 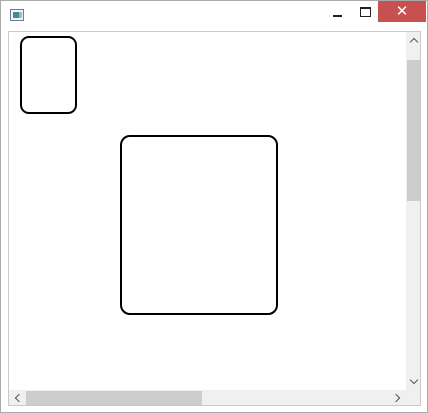 I want to click on close-icon: ✕, so click(x=402, y=11).